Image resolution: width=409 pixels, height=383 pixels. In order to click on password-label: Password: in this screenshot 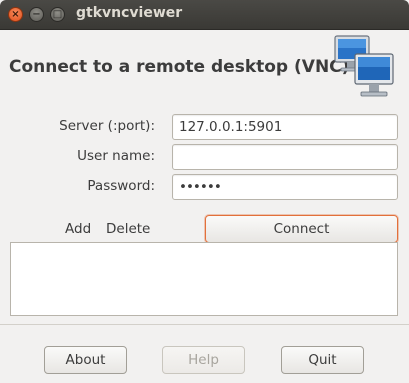, I will do `click(121, 186)`.